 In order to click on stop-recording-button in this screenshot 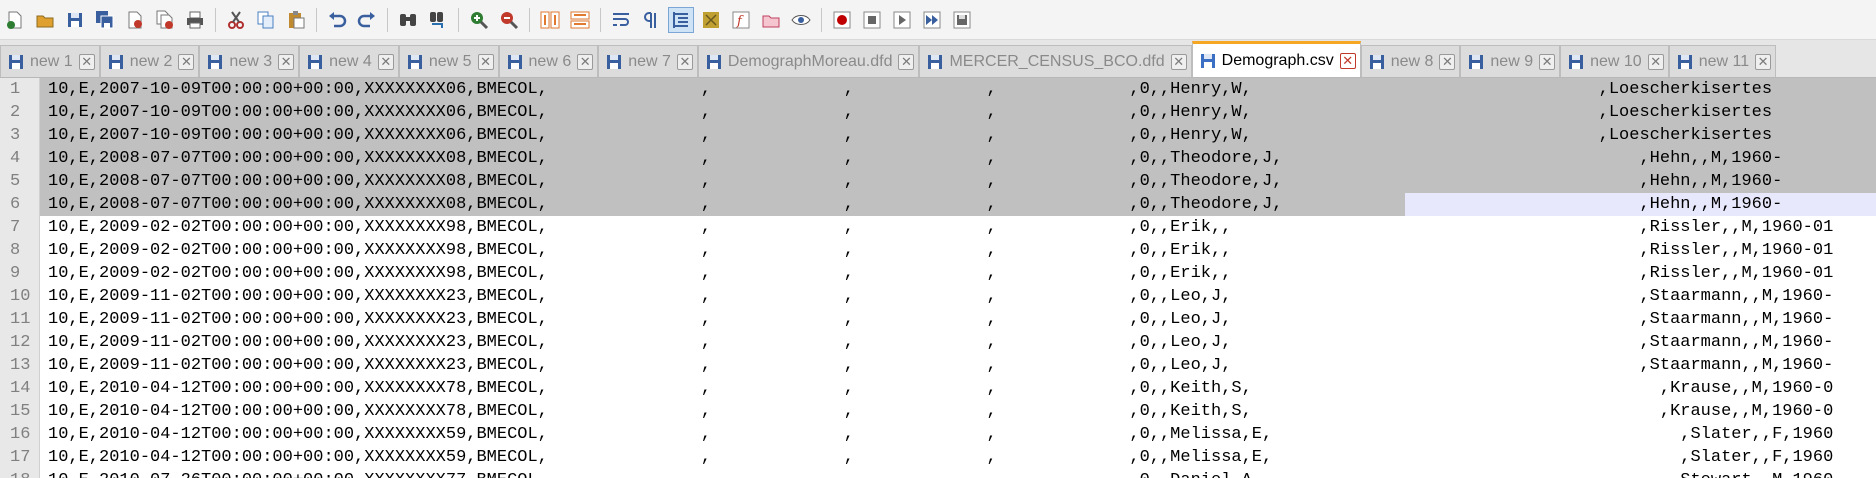, I will do `click(872, 20)`.